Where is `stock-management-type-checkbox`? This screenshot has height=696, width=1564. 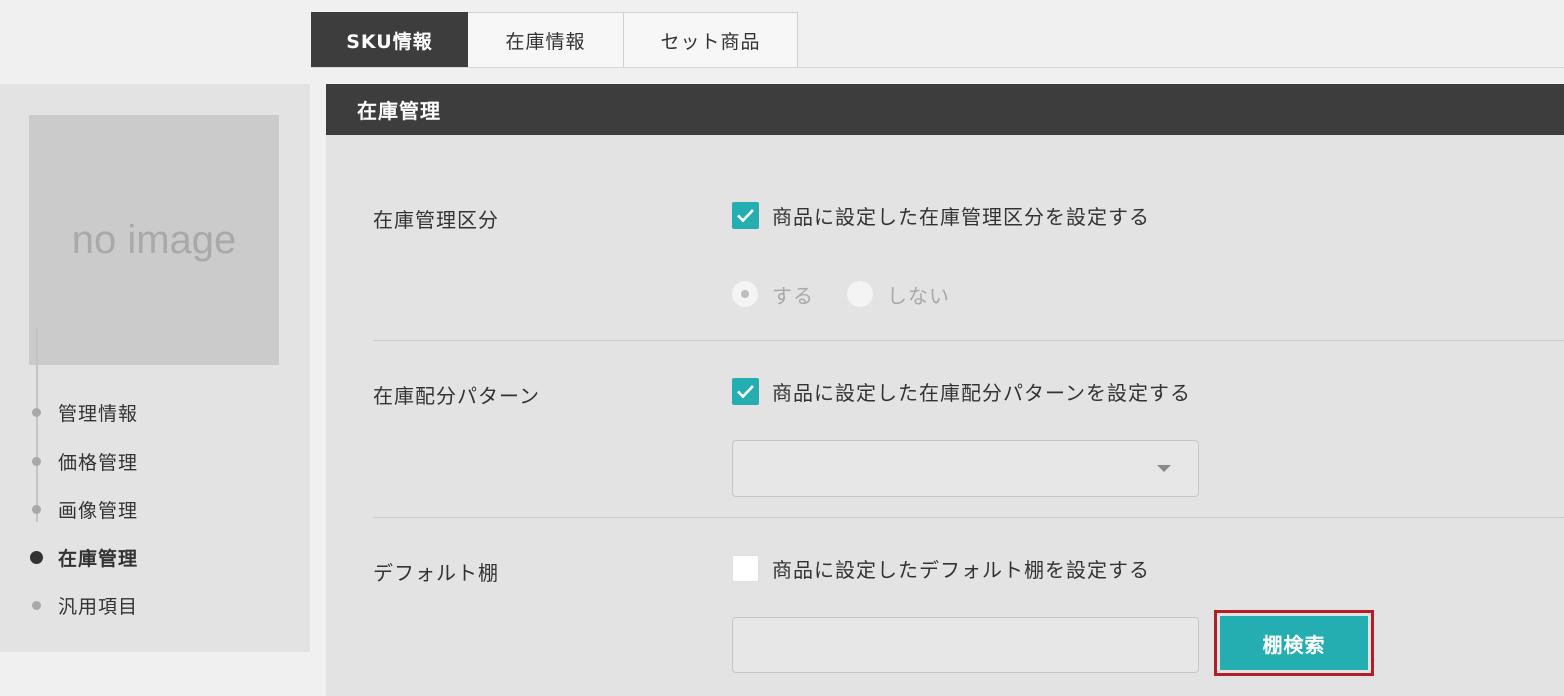
stock-management-type-checkbox is located at coordinates (745, 215).